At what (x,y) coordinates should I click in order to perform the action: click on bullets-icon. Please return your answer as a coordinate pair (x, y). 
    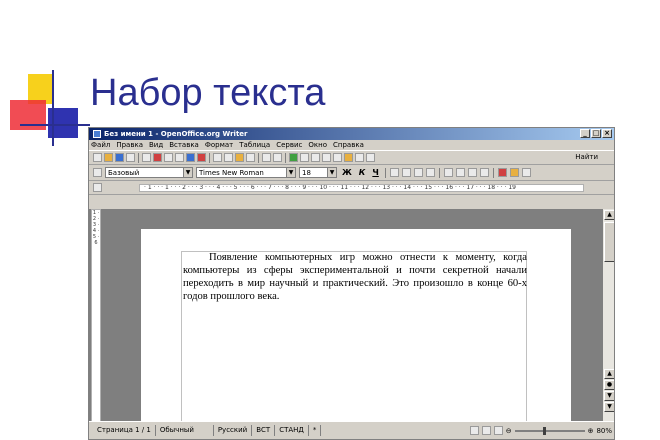
    Looking at the image, I should click on (460, 172).